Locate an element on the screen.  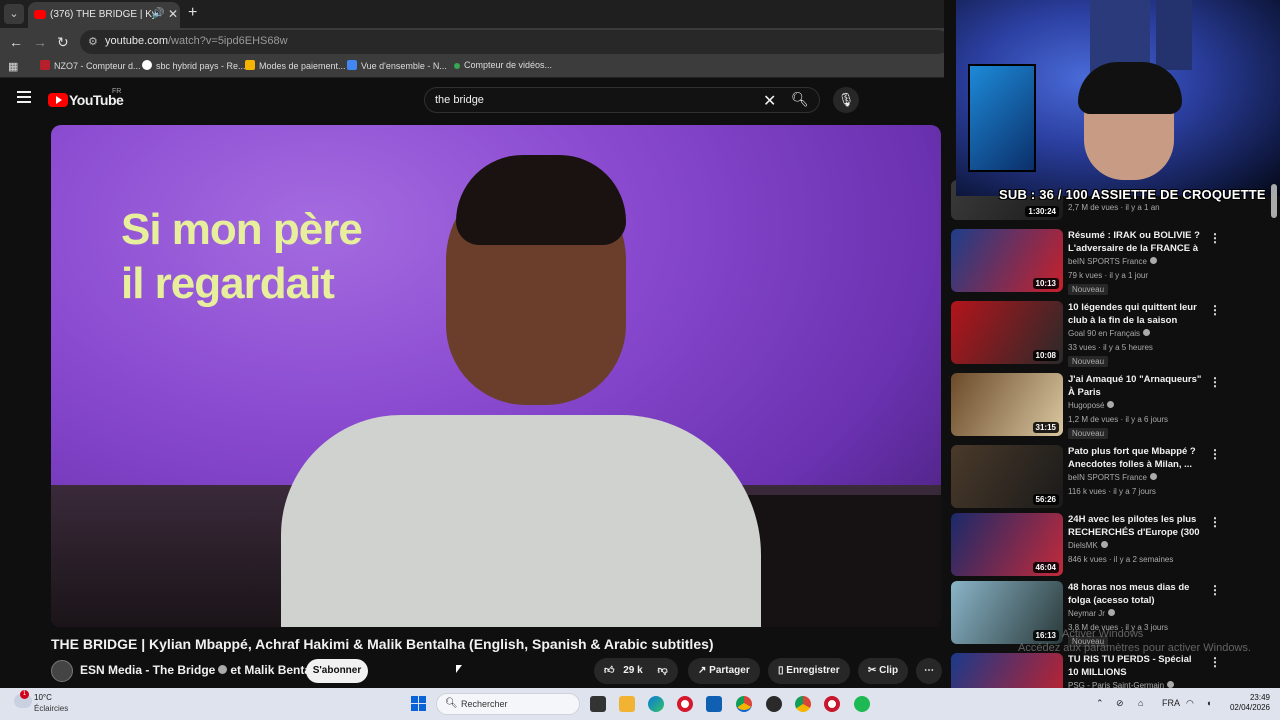
stream-sub-goal: SUB : 36 / 100 ASSIETTE DE CROQUETTE is located at coordinates (1132, 194).